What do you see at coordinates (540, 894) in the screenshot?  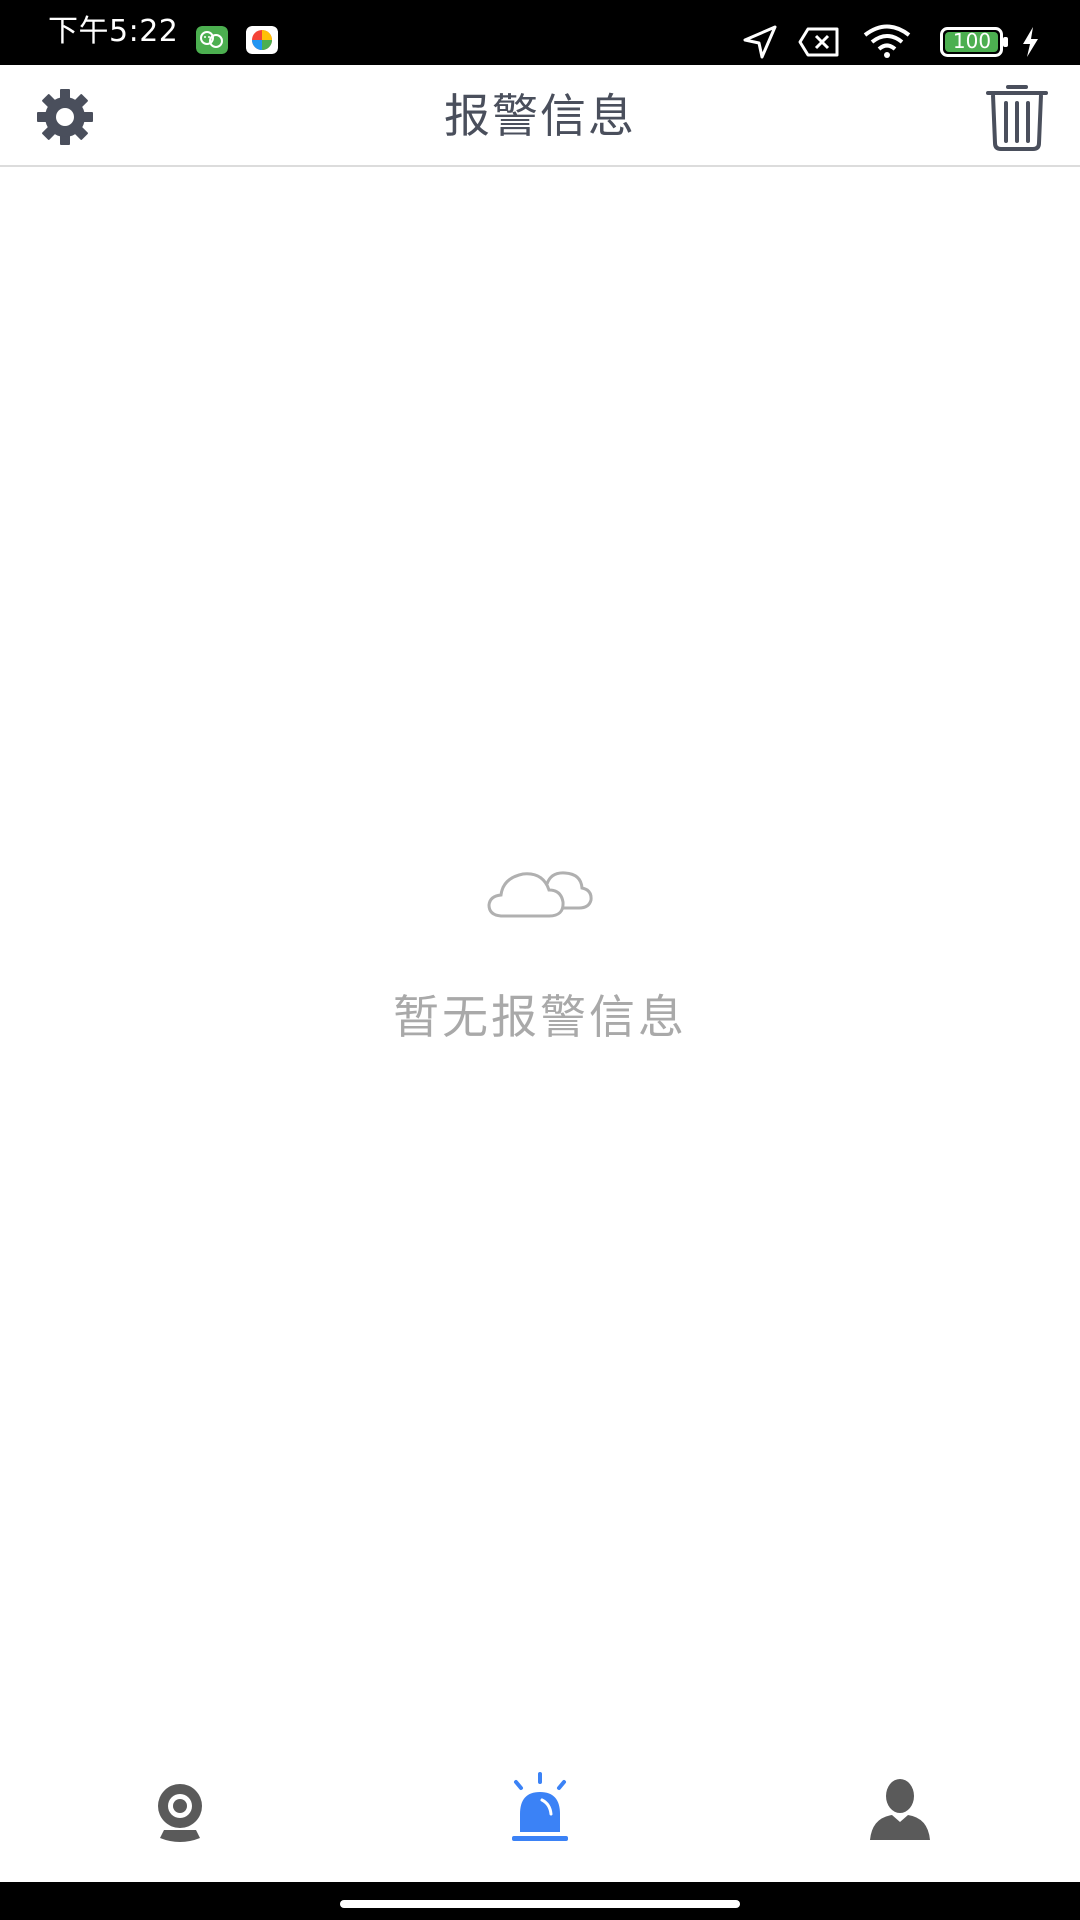 I see `cloud-icon` at bounding box center [540, 894].